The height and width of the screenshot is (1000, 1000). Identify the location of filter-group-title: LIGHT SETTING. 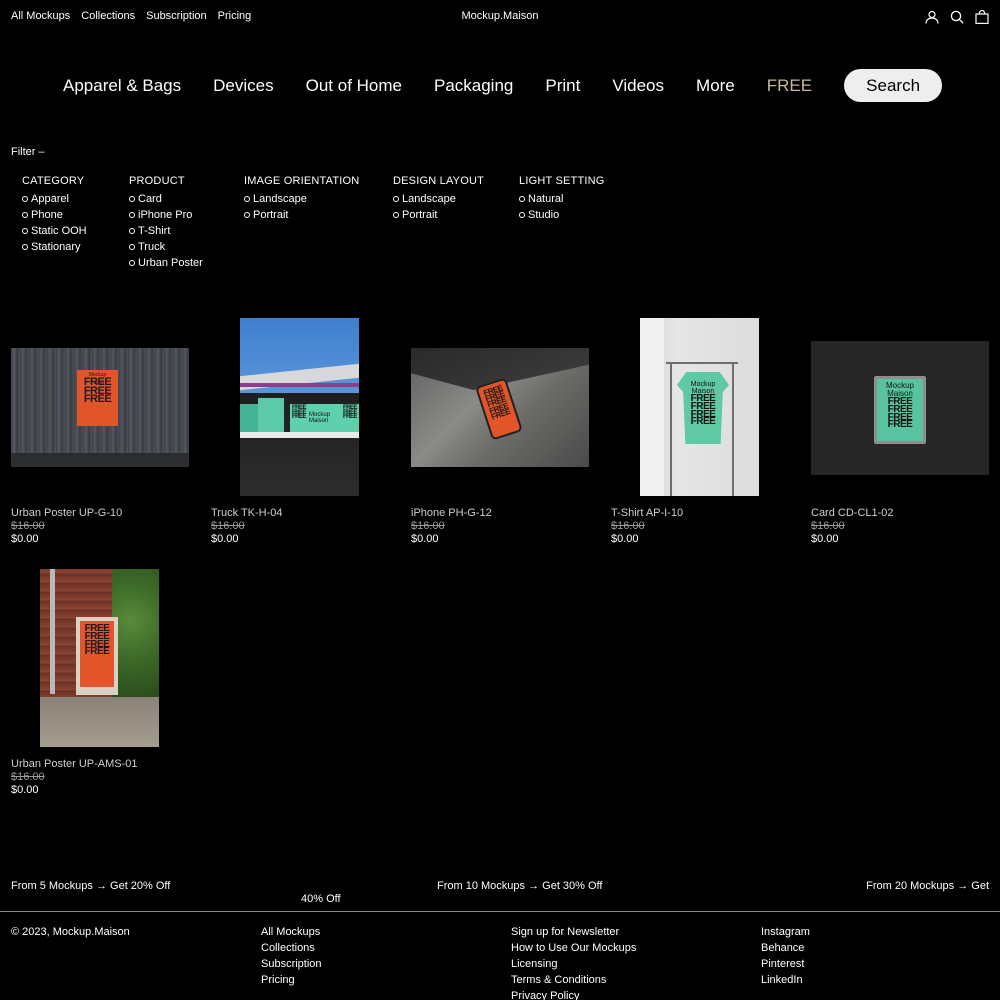
(562, 181).